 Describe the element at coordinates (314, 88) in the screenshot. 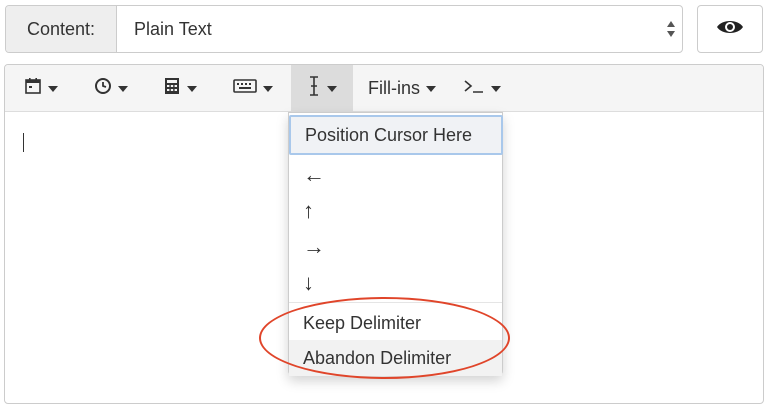

I see `text-cursor-icon` at that location.